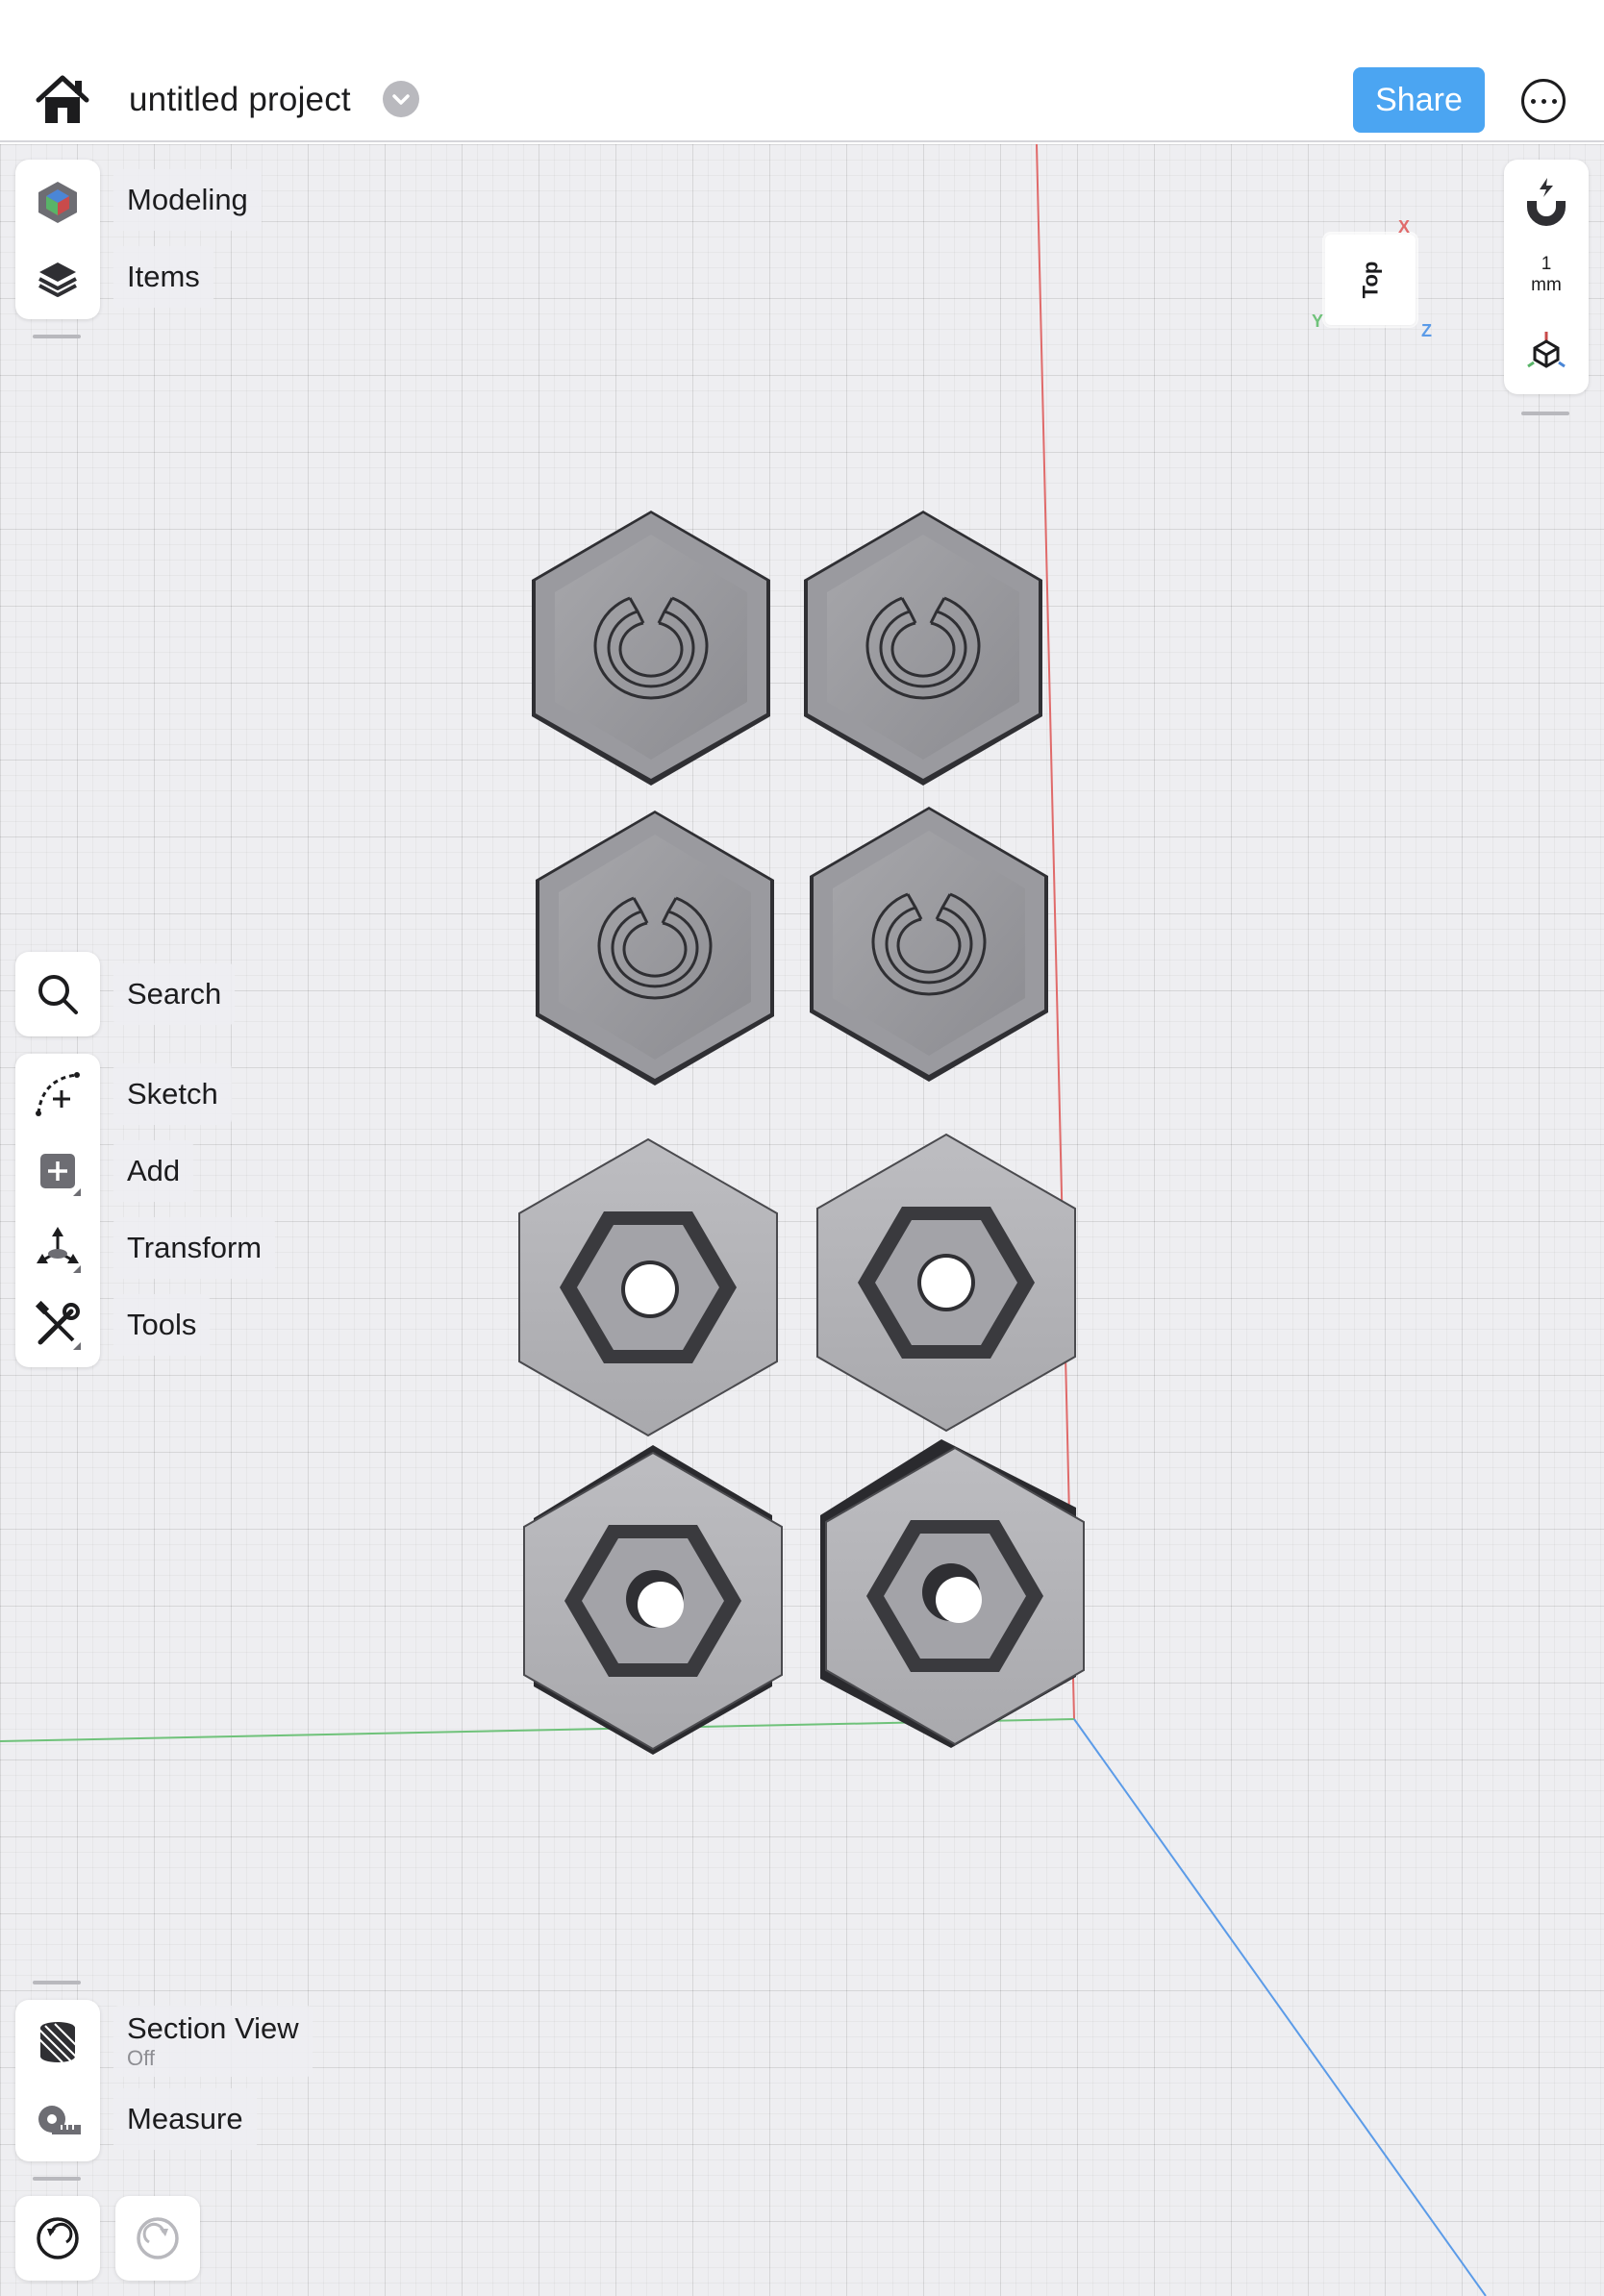 This screenshot has height=2296, width=1604. I want to click on section-view-button, so click(58, 2042).